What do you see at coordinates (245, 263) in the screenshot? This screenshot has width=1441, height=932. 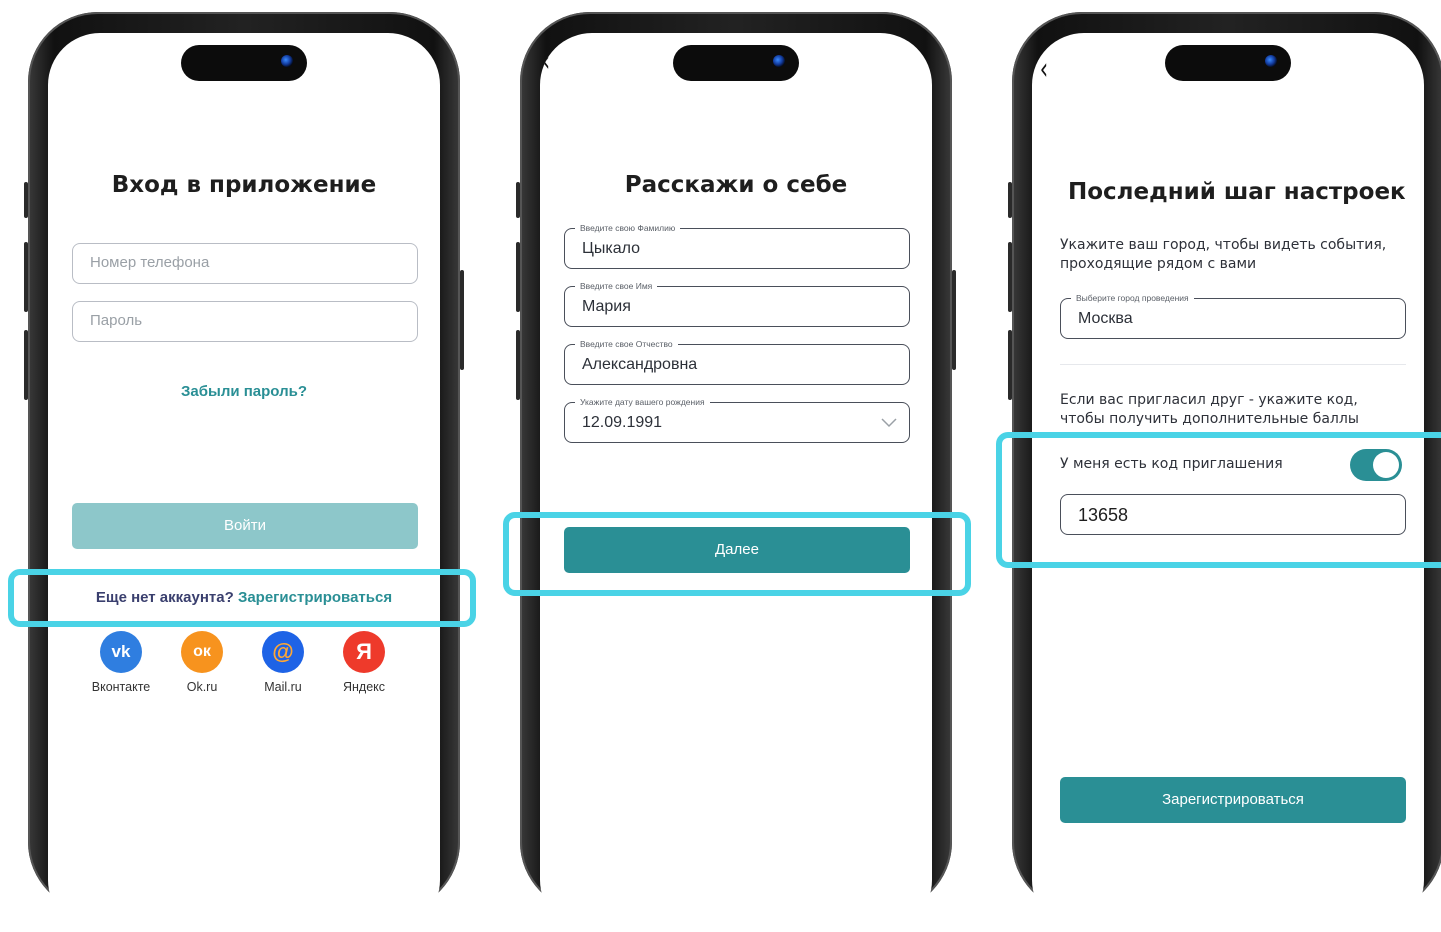 I see `phone-input: Номер телефона` at bounding box center [245, 263].